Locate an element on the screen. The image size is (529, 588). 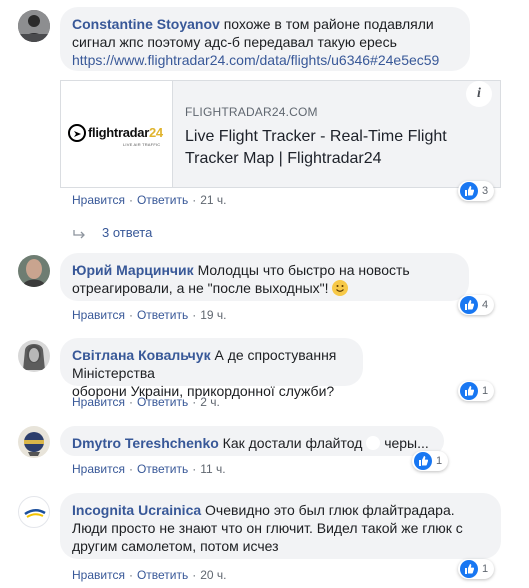
comment-time: 11 ч. is located at coordinates (212, 469).